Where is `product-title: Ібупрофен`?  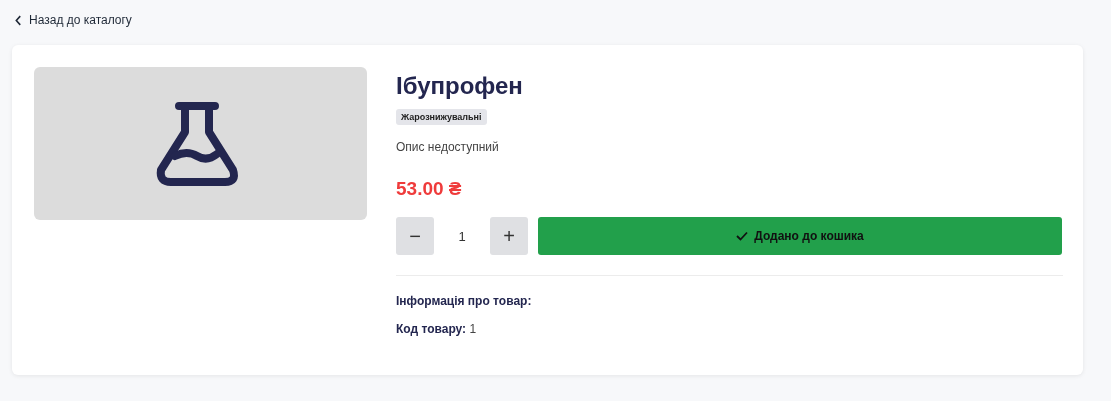
product-title: Ібупрофен is located at coordinates (460, 86).